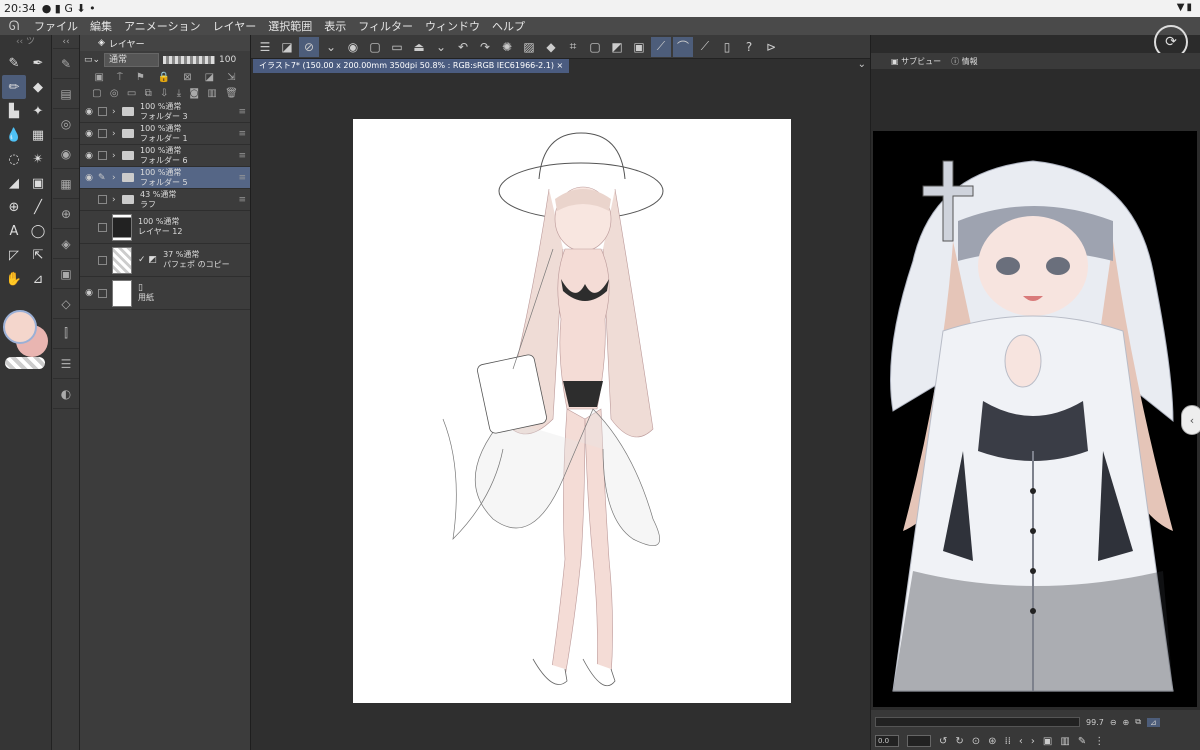 Image resolution: width=1200 pixels, height=750 pixels. What do you see at coordinates (231, 93) in the screenshot?
I see `delete-layer-icon: 🗑` at bounding box center [231, 93].